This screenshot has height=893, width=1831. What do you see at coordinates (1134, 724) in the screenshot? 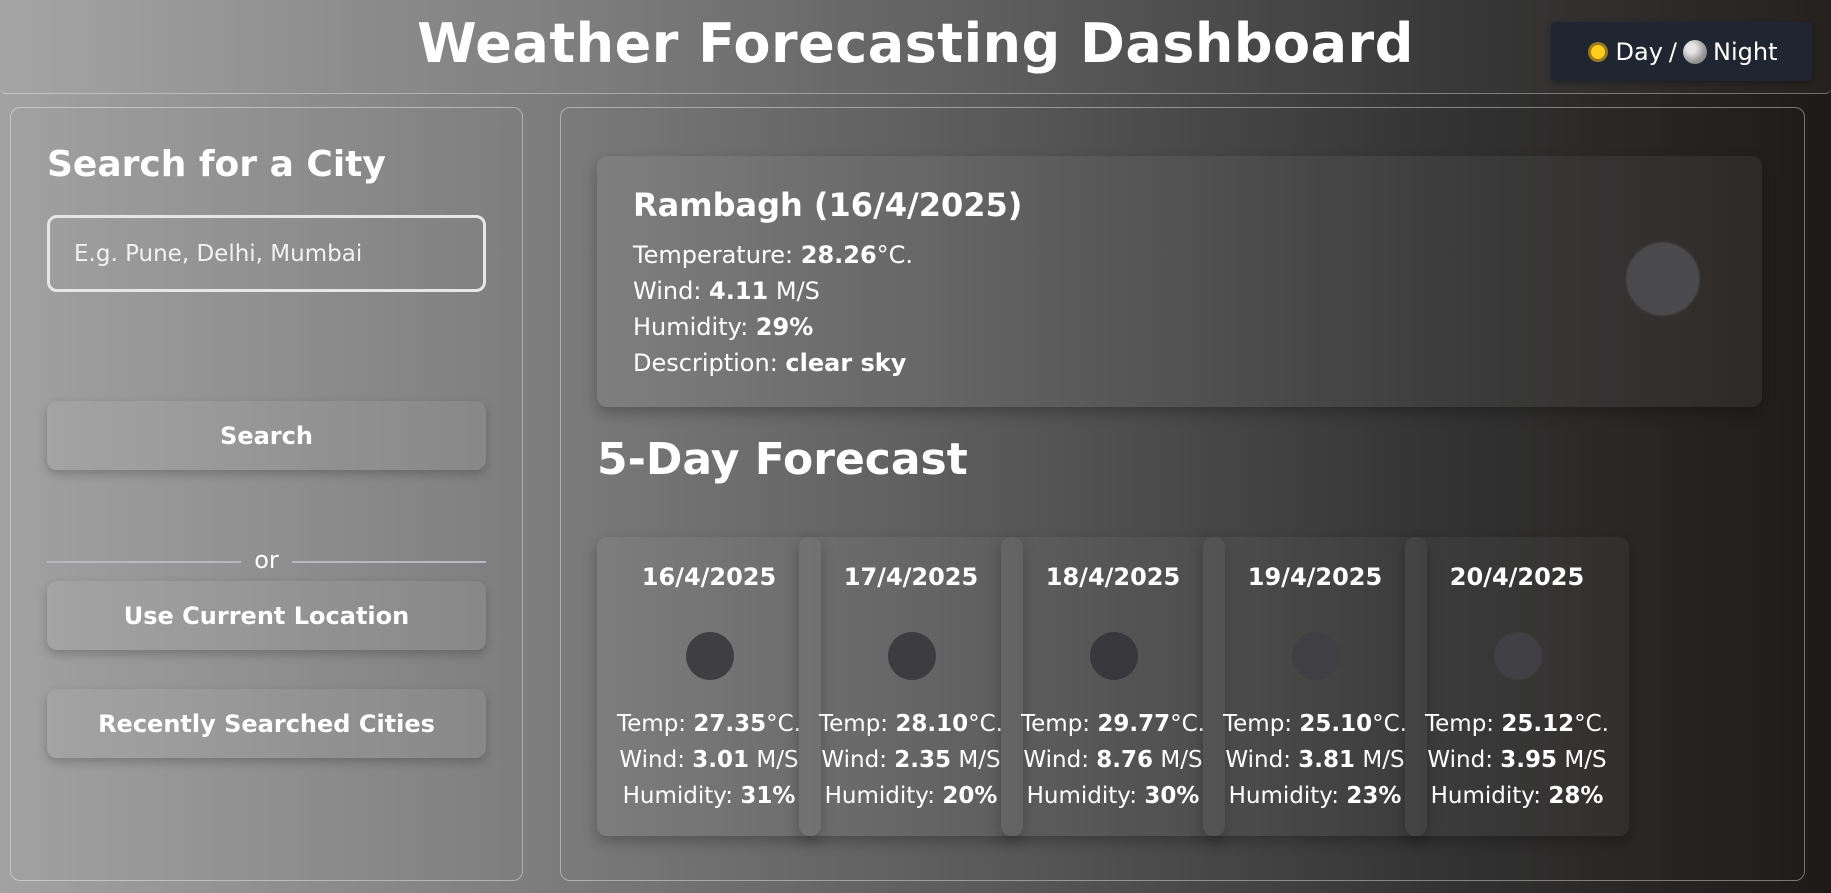
I see `temp-value: 29.77` at bounding box center [1134, 724].